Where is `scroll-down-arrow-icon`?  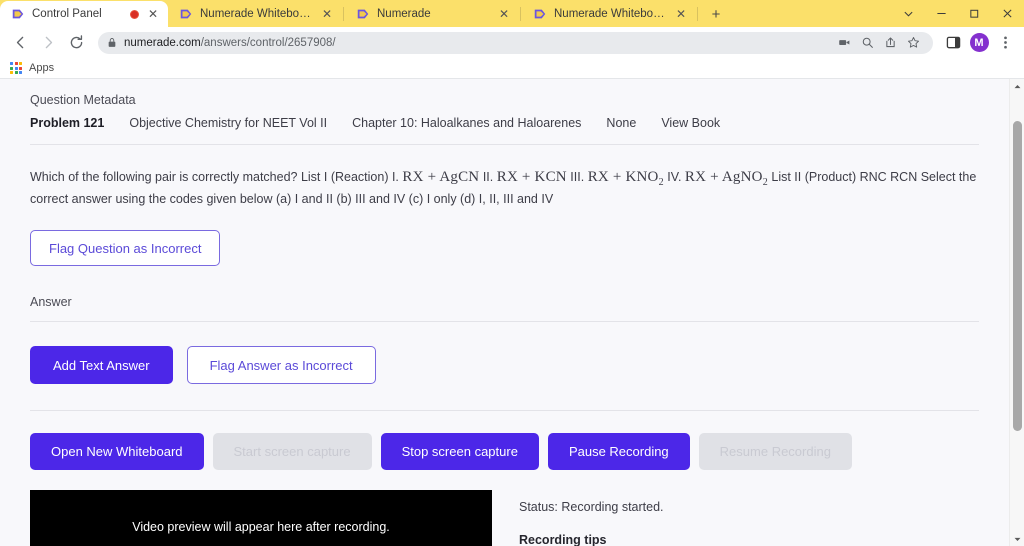
scroll-down-arrow-icon is located at coordinates (1017, 539).